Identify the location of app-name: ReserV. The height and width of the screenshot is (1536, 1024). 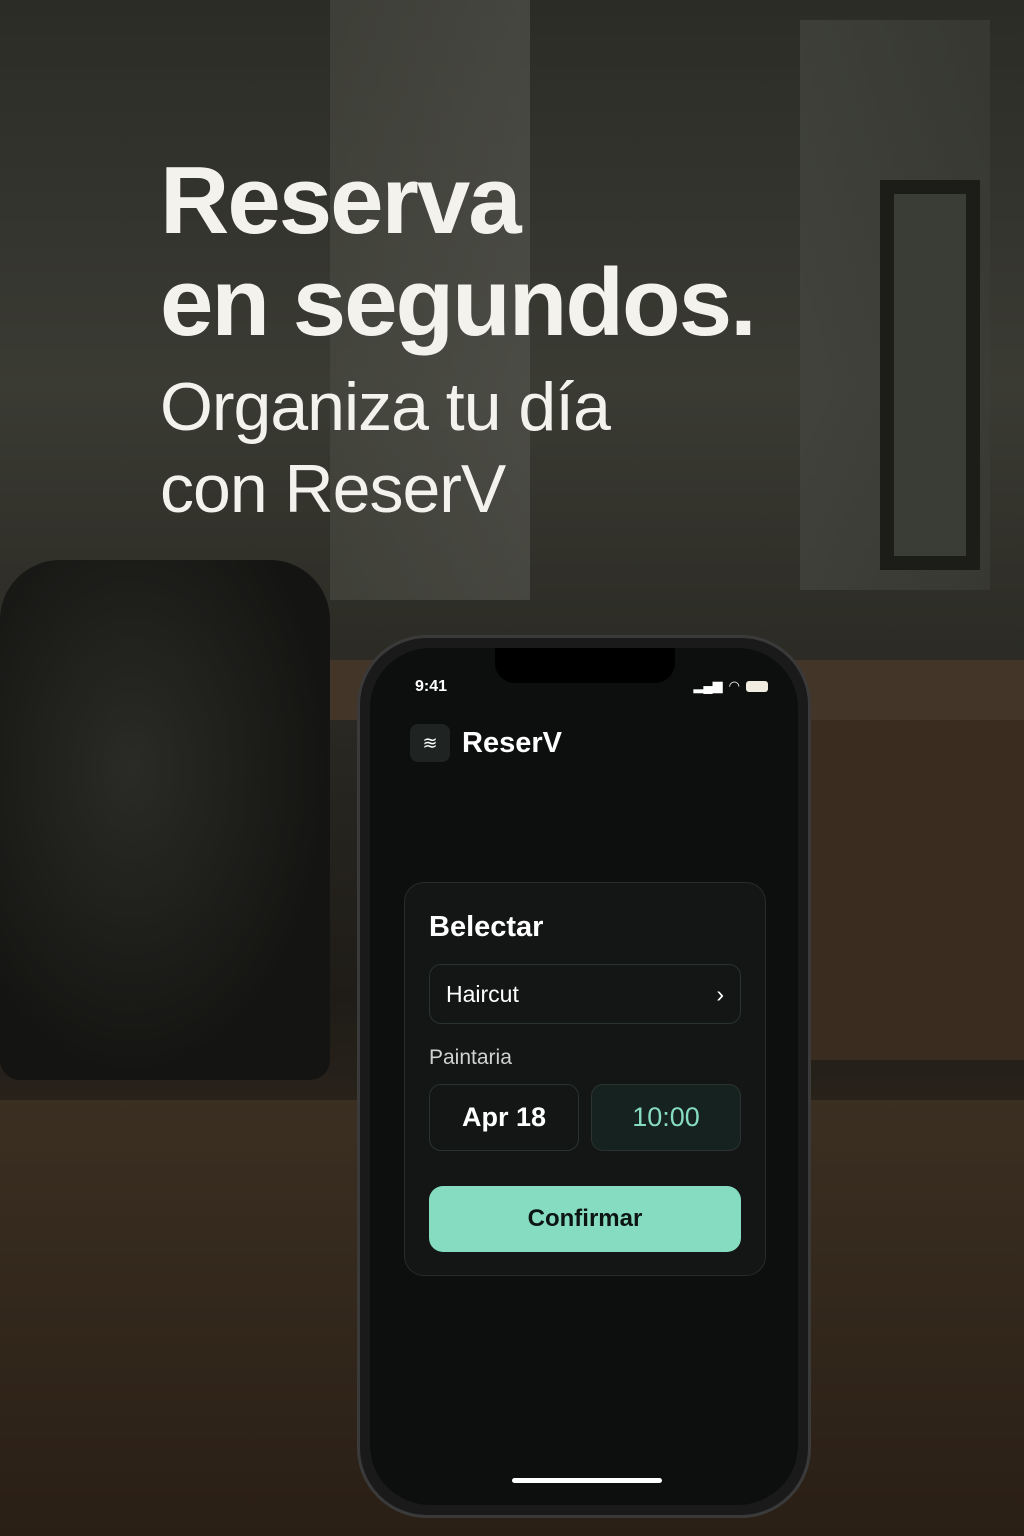
(512, 742).